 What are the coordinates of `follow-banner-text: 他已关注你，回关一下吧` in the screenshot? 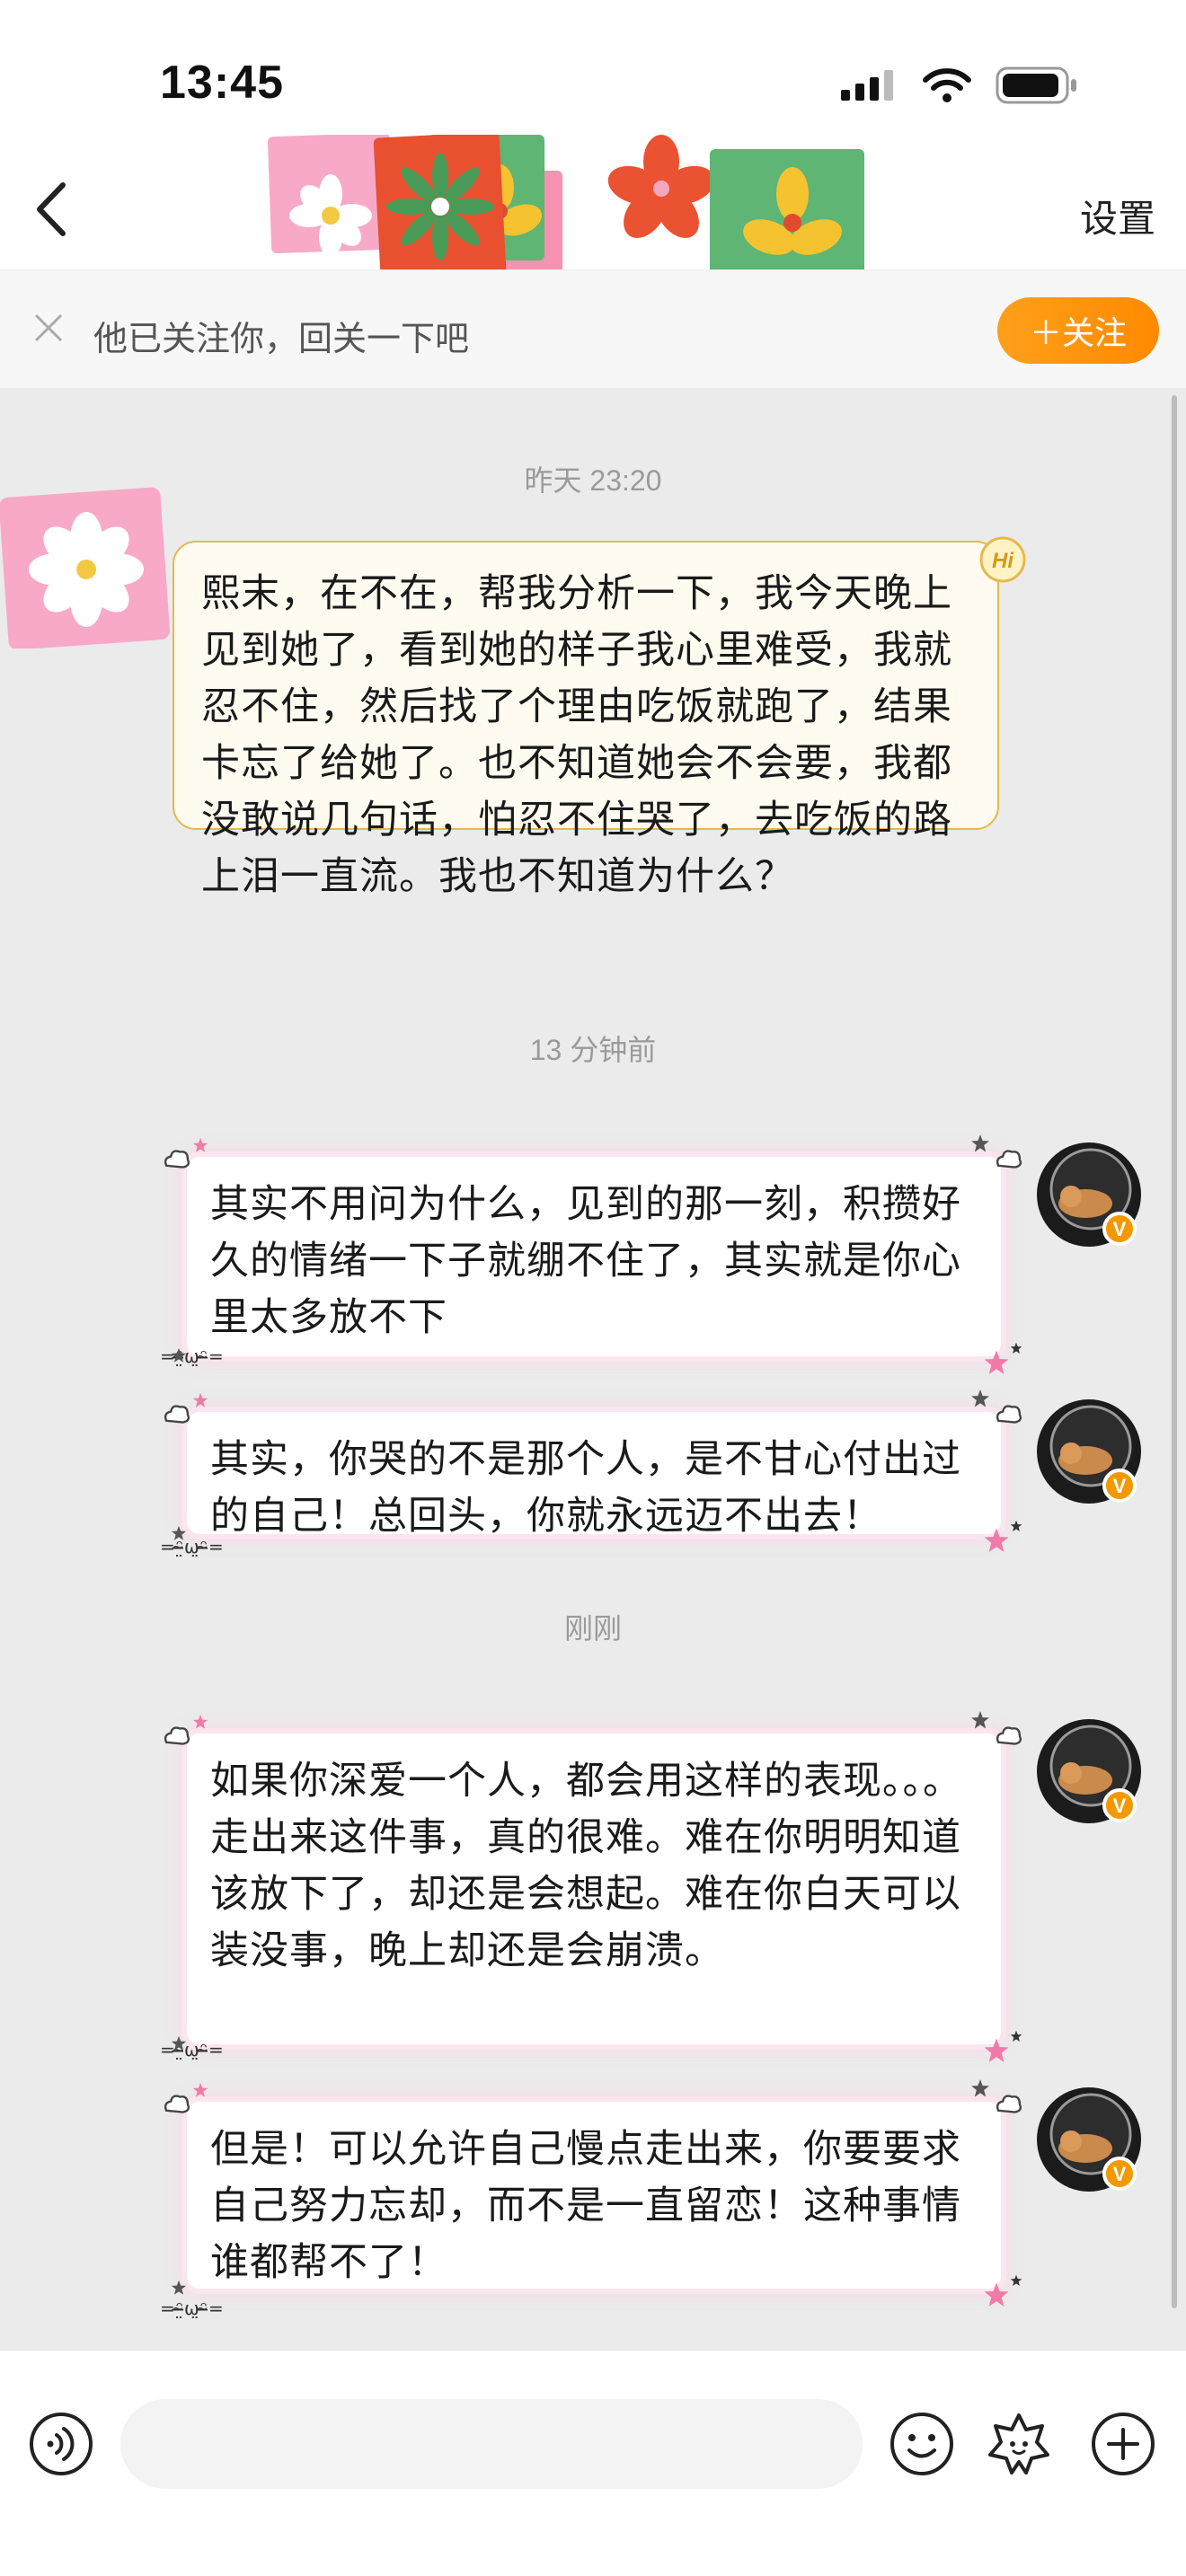 It's located at (281, 339).